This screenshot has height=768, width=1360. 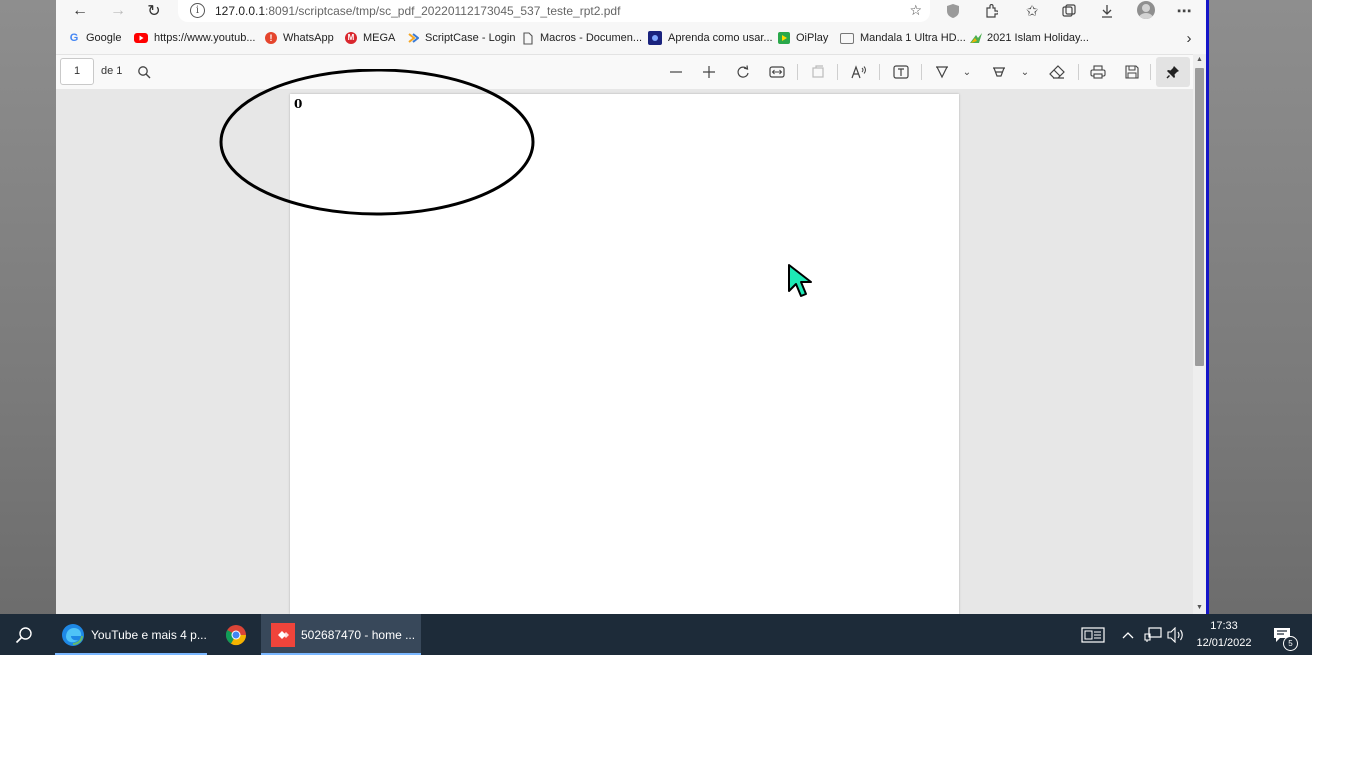 I want to click on save-icon, so click(x=1132, y=72).